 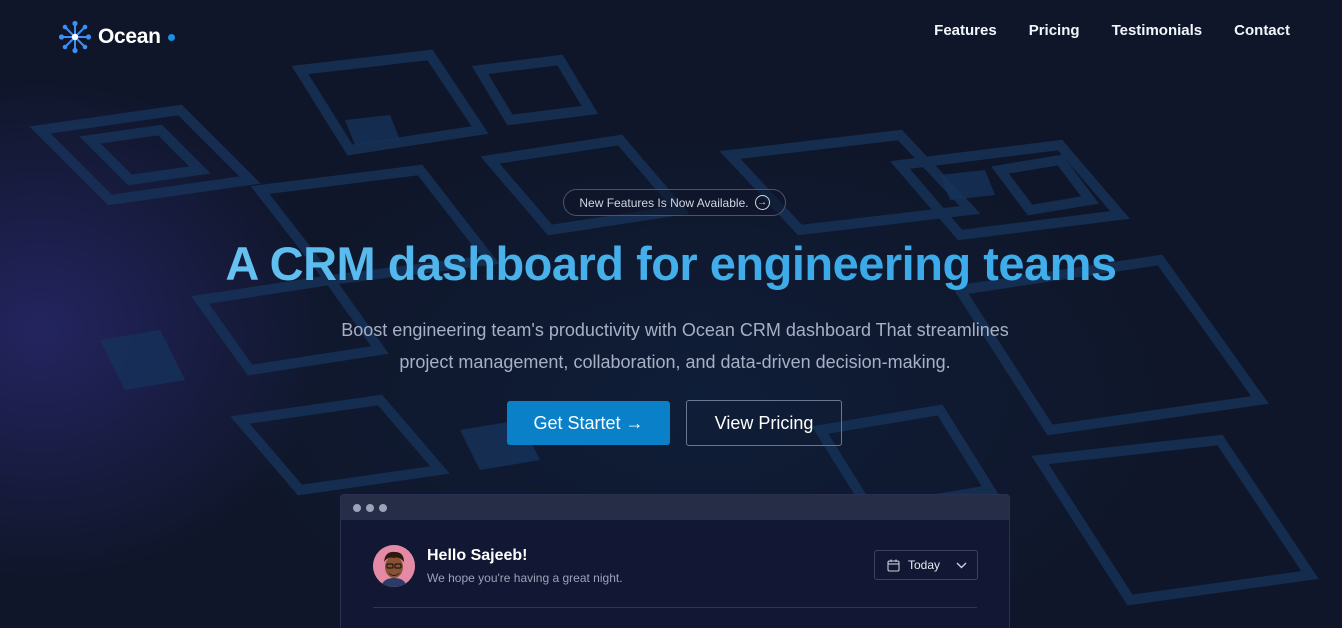 What do you see at coordinates (893, 565) in the screenshot?
I see `calendar-icon` at bounding box center [893, 565].